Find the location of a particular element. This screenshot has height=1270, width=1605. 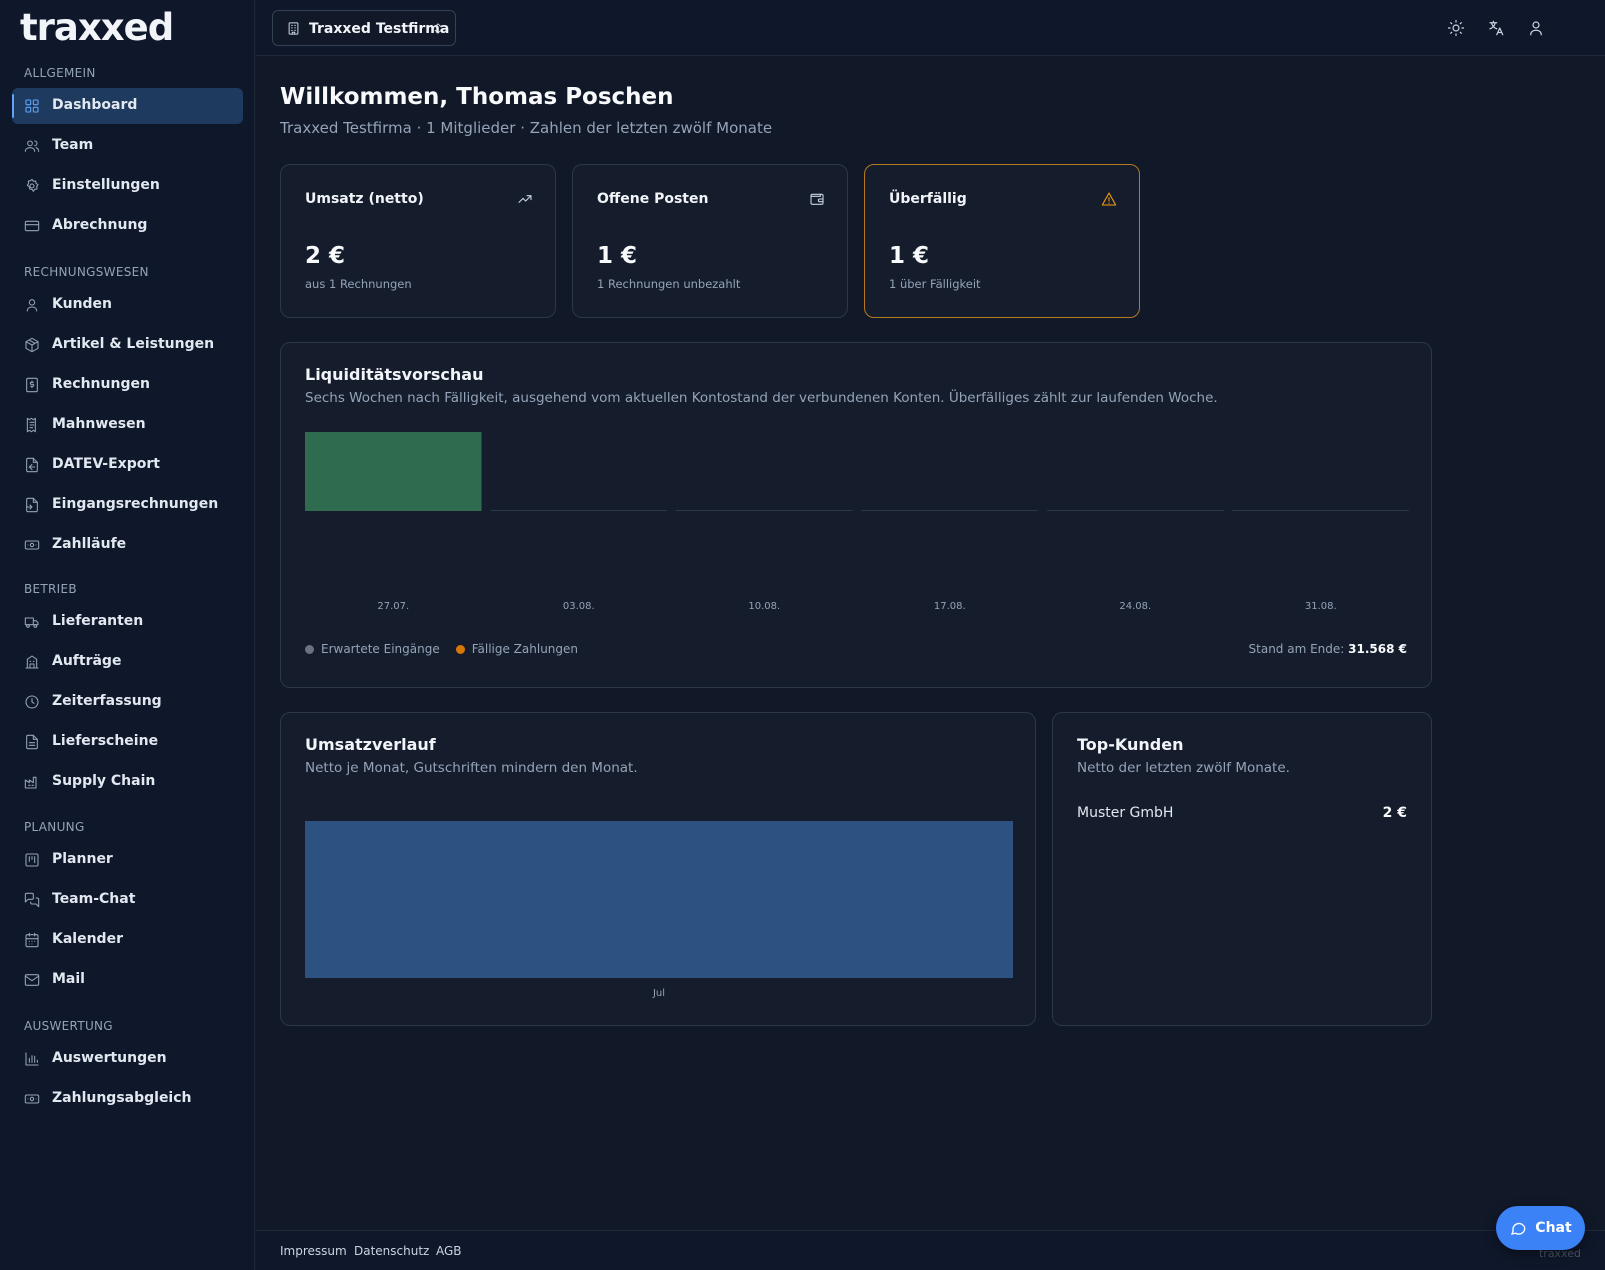

sidebar-item-aufträge: Aufträge is located at coordinates (127, 662).